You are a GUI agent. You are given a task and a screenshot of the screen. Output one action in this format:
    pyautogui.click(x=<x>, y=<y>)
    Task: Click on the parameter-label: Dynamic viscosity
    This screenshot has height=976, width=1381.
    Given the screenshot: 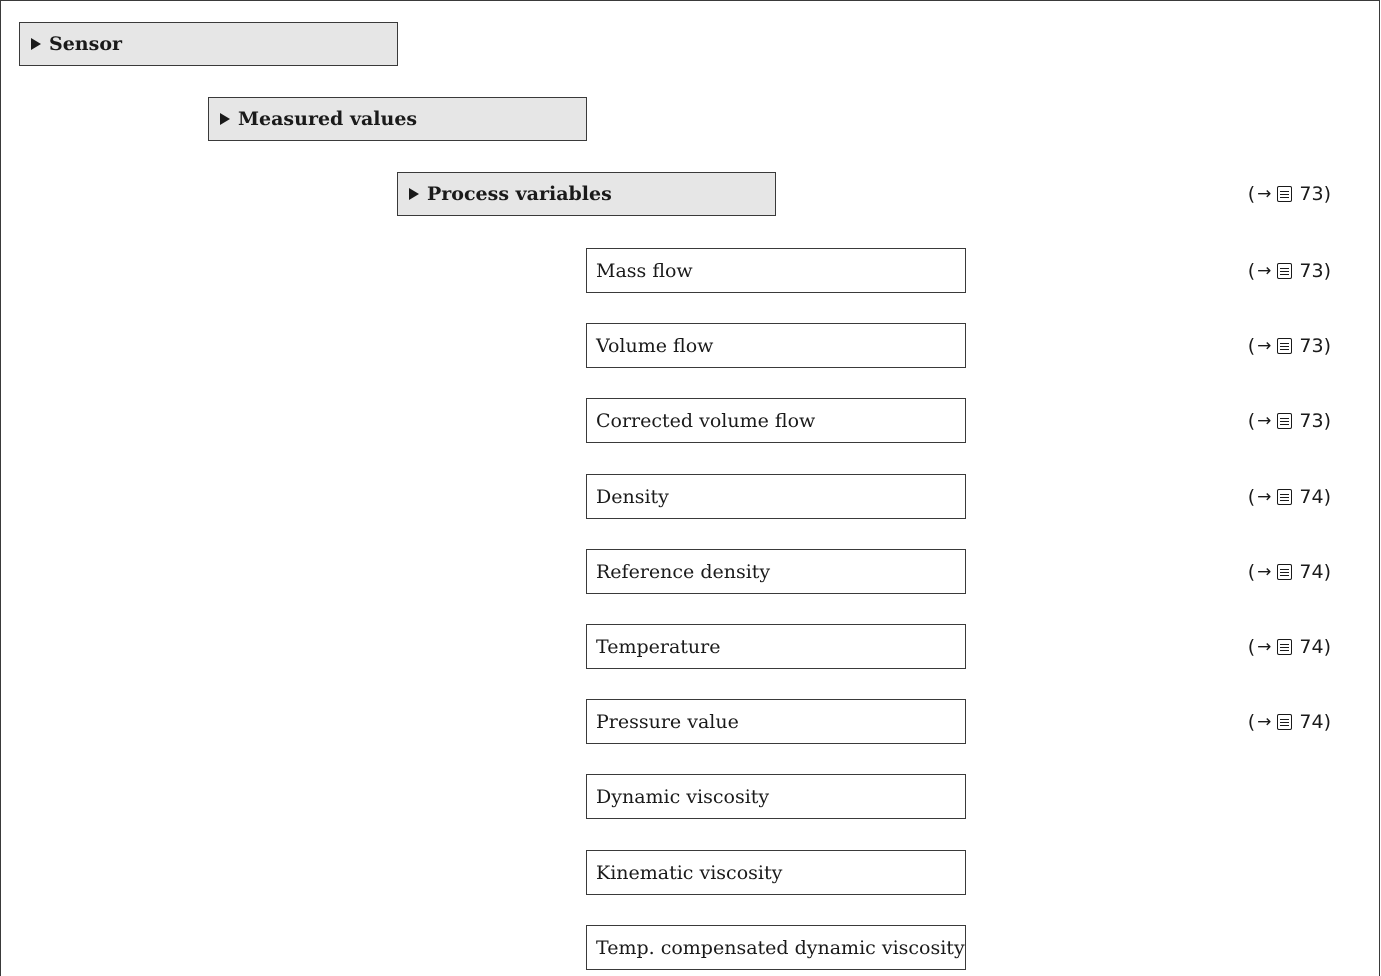 What is the action you would take?
    pyautogui.click(x=683, y=796)
    